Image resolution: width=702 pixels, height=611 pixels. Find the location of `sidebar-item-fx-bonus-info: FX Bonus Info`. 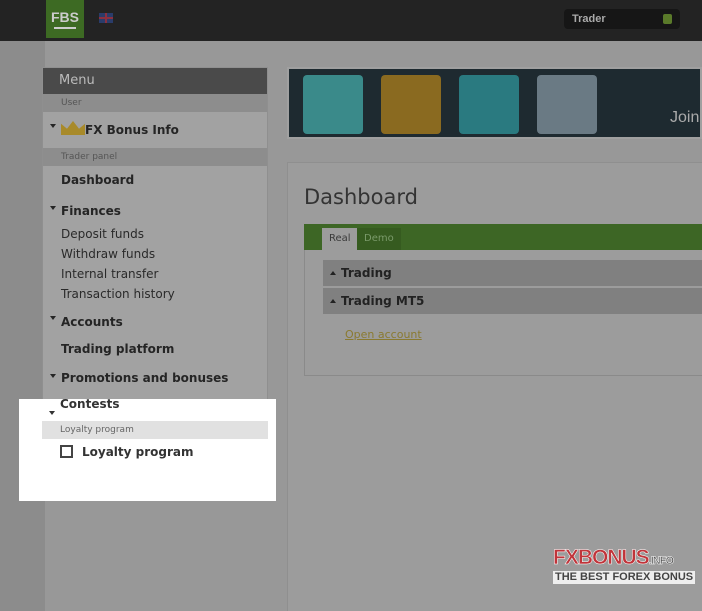

sidebar-item-fx-bonus-info: FX Bonus Info is located at coordinates (155, 130).